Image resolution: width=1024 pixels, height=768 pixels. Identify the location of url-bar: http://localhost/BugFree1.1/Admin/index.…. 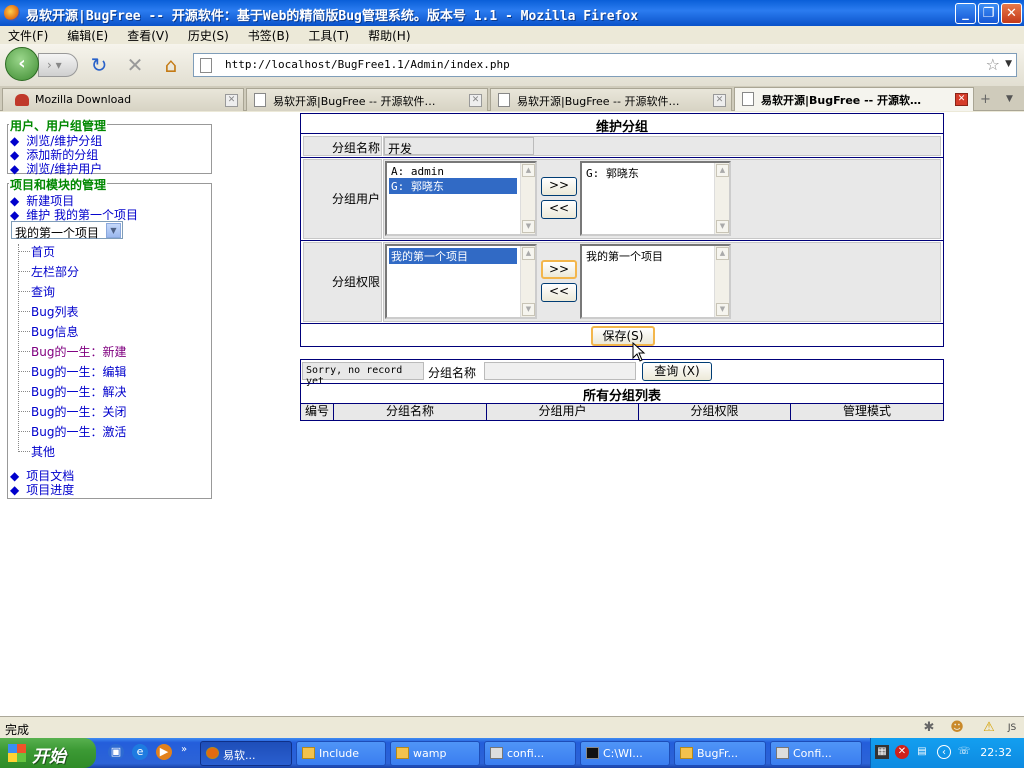
(605, 65).